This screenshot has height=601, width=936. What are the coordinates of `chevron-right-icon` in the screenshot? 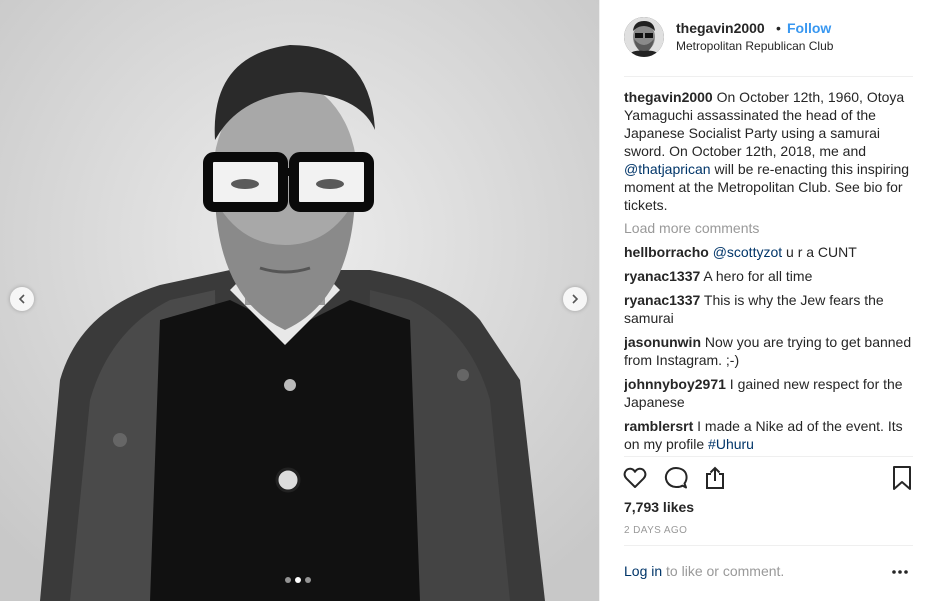 It's located at (575, 299).